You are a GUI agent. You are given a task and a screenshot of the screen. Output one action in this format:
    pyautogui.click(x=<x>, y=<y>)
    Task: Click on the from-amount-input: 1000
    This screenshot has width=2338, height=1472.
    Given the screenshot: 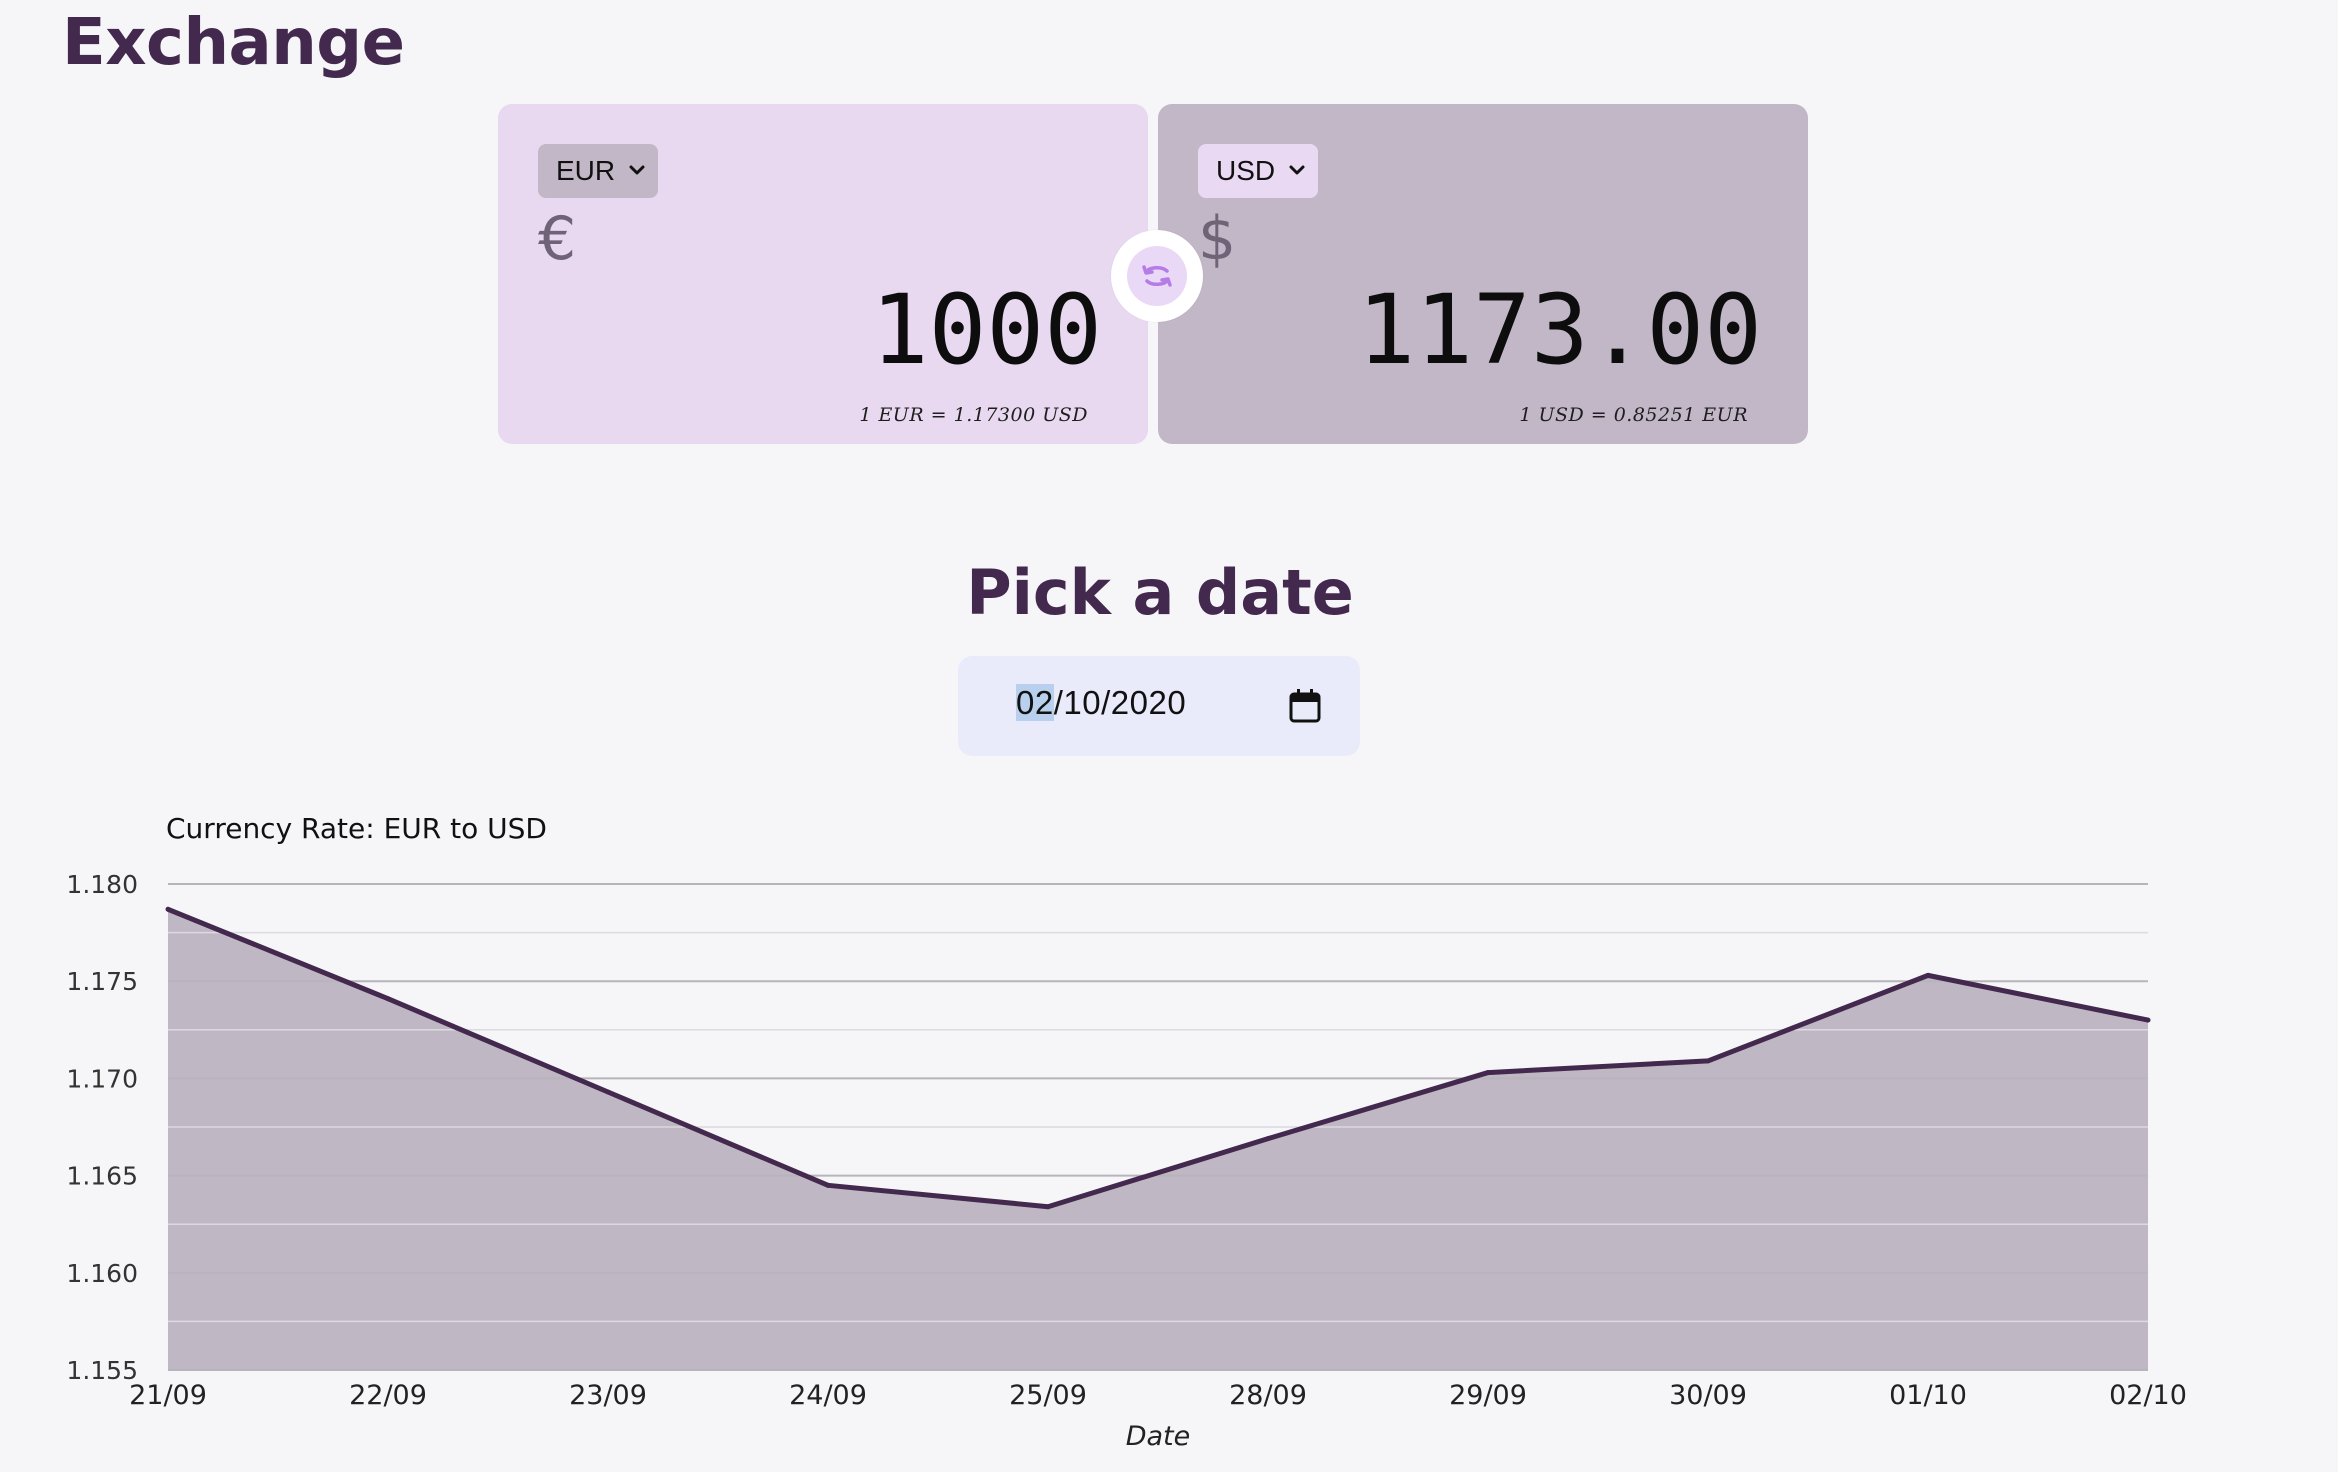 What is the action you would take?
    pyautogui.click(x=986, y=330)
    